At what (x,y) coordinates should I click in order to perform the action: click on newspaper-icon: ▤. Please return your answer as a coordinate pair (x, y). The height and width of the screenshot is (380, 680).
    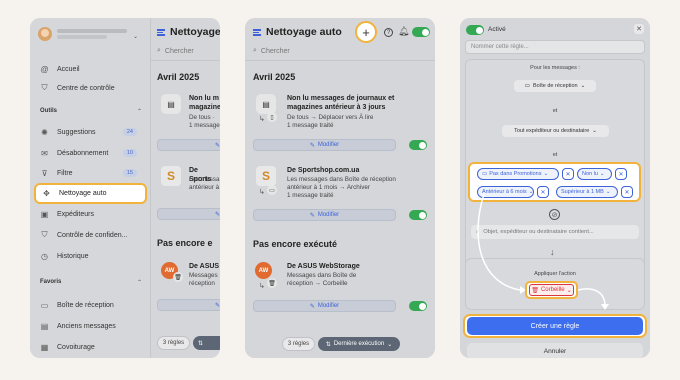
    Looking at the image, I should click on (171, 104).